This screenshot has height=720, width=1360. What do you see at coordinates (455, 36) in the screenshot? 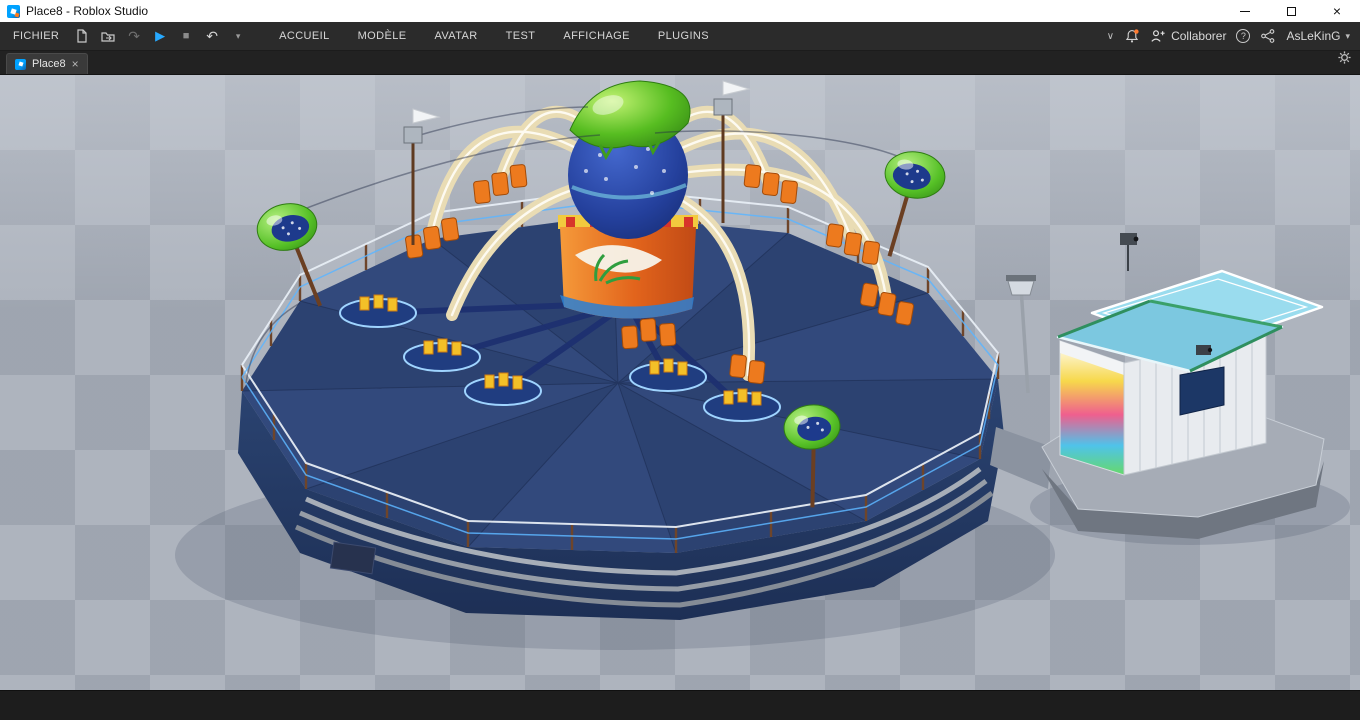
I see `tab-avatar: AVATAR` at bounding box center [455, 36].